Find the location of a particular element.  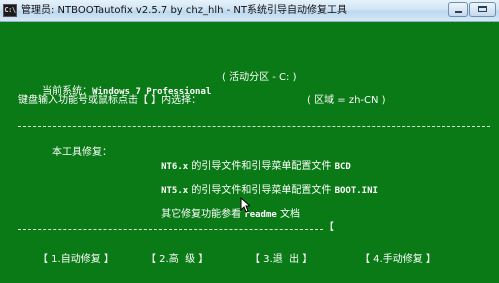

minimize-button is located at coordinates (458, 9).